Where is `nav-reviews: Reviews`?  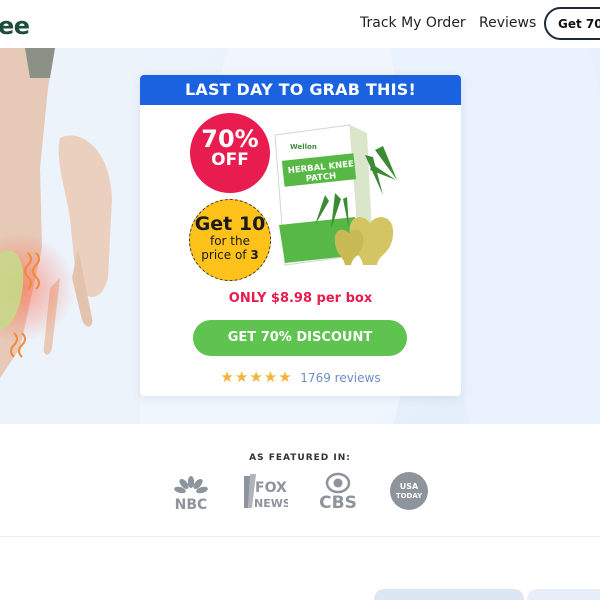
nav-reviews: Reviews is located at coordinates (507, 23).